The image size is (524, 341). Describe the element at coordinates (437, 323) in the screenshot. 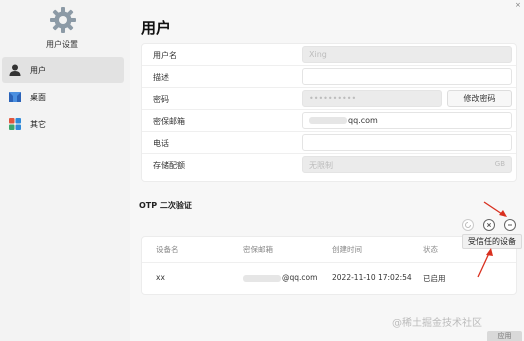

I see `watermark: @稀土掘金技术社区` at that location.